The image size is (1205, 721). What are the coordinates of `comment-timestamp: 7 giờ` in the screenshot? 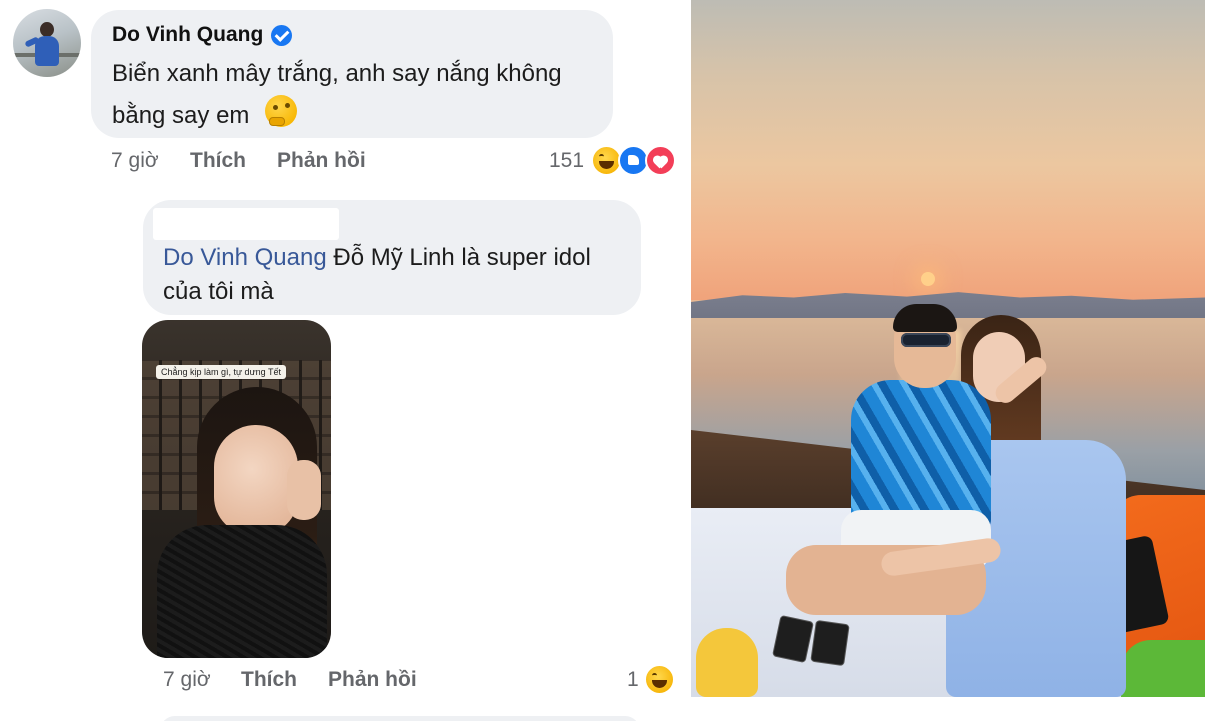 It's located at (135, 161).